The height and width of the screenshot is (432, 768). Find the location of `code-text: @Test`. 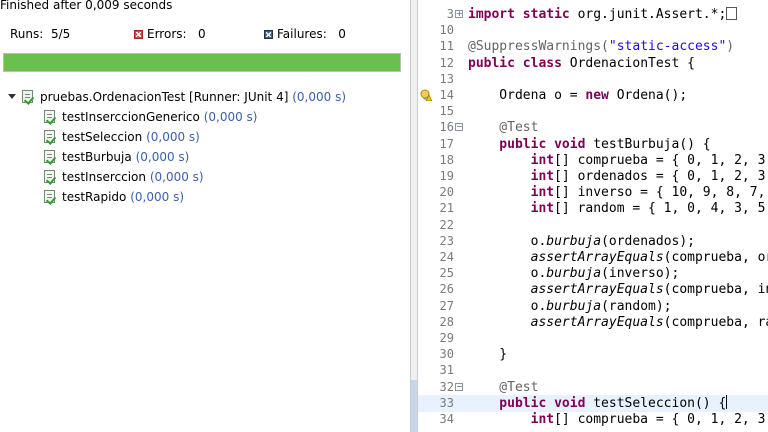

code-text: @Test is located at coordinates (503, 127).